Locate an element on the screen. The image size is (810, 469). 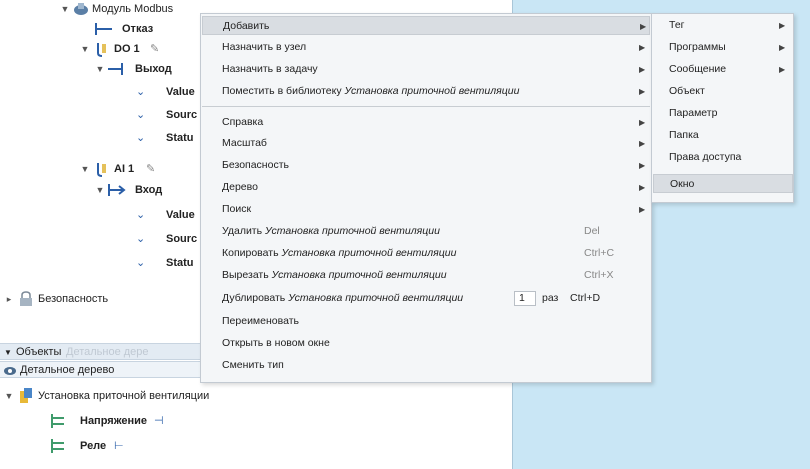
menu-item-label: Назначить в задачу is located at coordinates (270, 69).